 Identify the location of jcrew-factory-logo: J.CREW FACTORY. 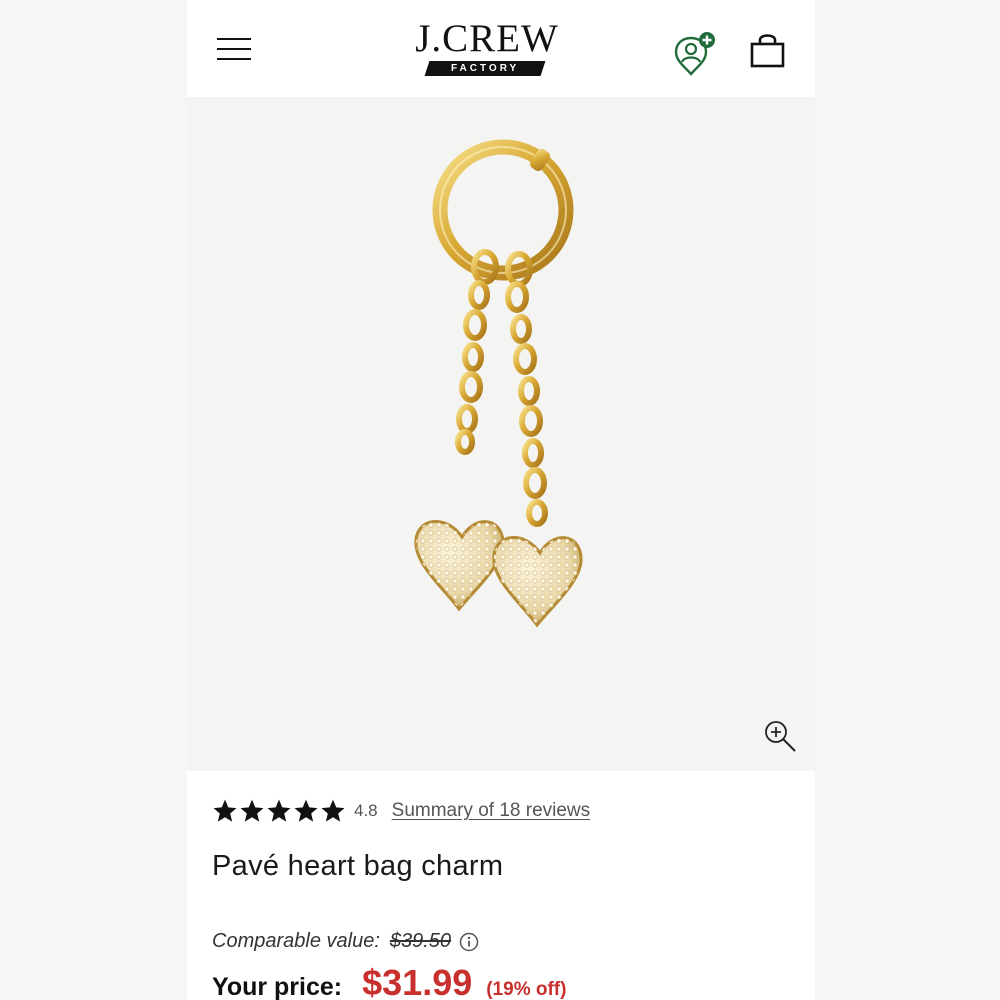
(487, 49).